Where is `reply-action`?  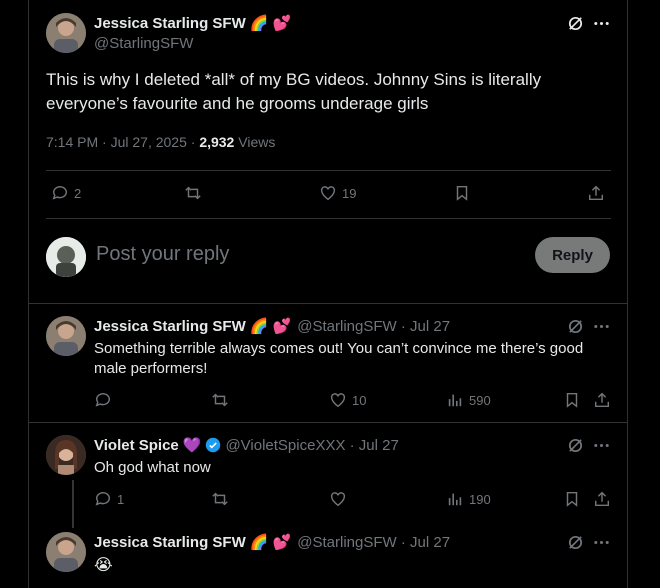 reply-action is located at coordinates (105, 400).